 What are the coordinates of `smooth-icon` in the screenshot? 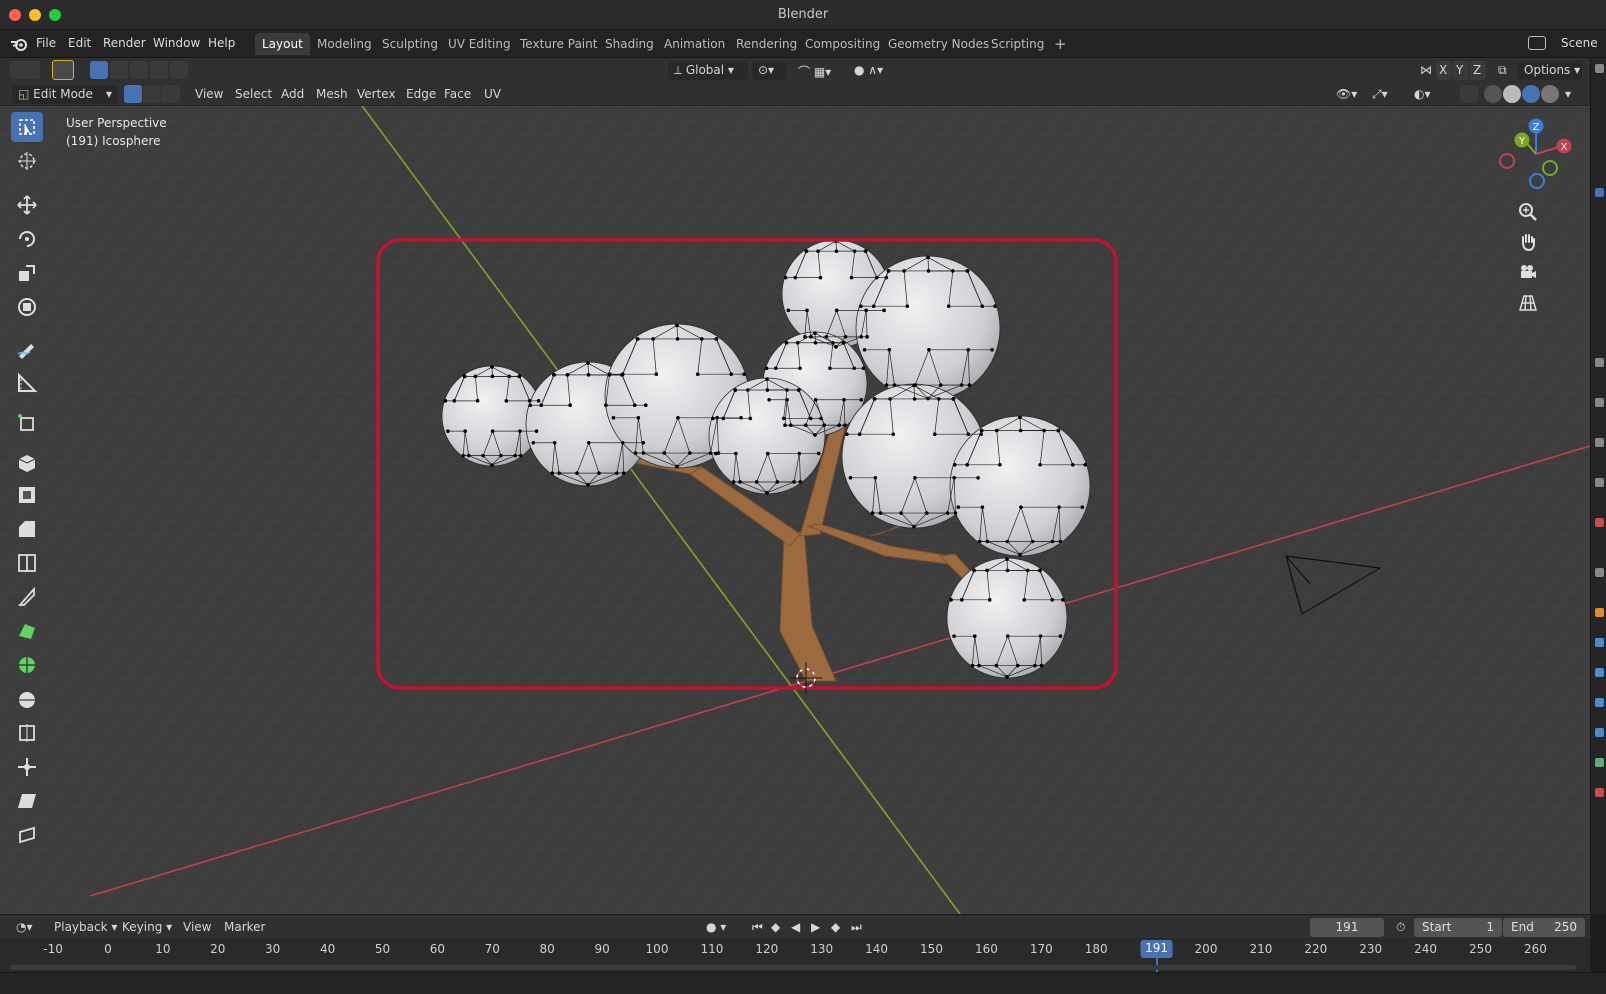 It's located at (27, 699).